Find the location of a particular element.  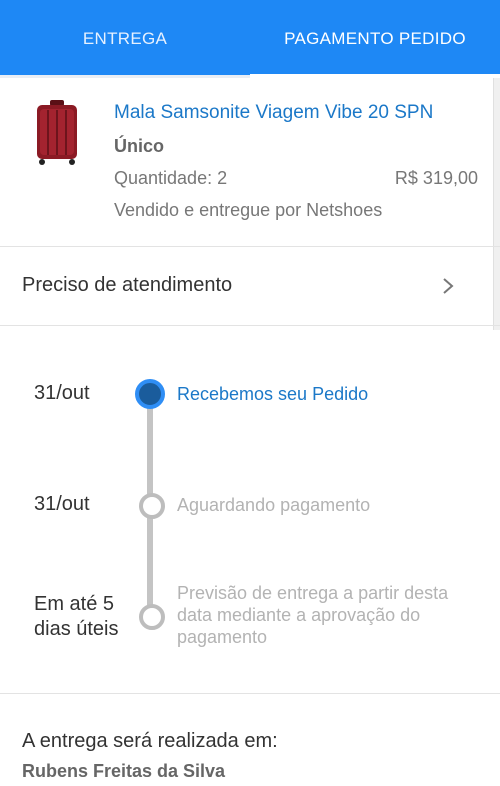

product-quantity: Quantidade: 2 is located at coordinates (171, 178).